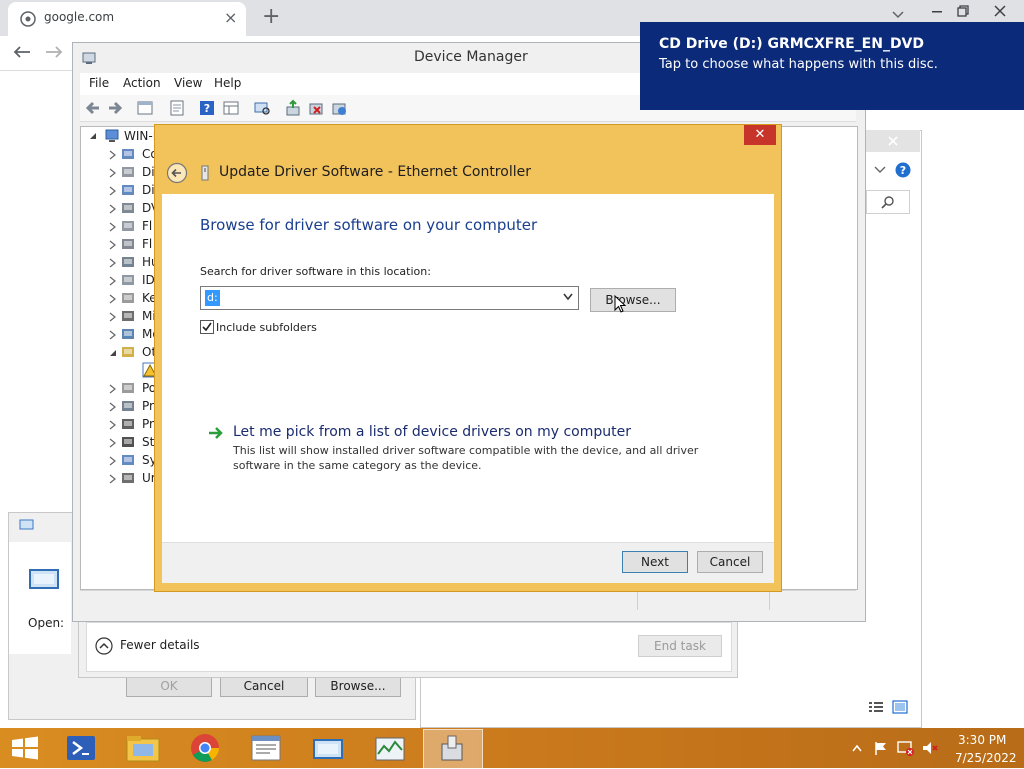 Image resolution: width=1024 pixels, height=769 pixels. I want to click on include-subfolders-label: Include subfolders, so click(266, 327).